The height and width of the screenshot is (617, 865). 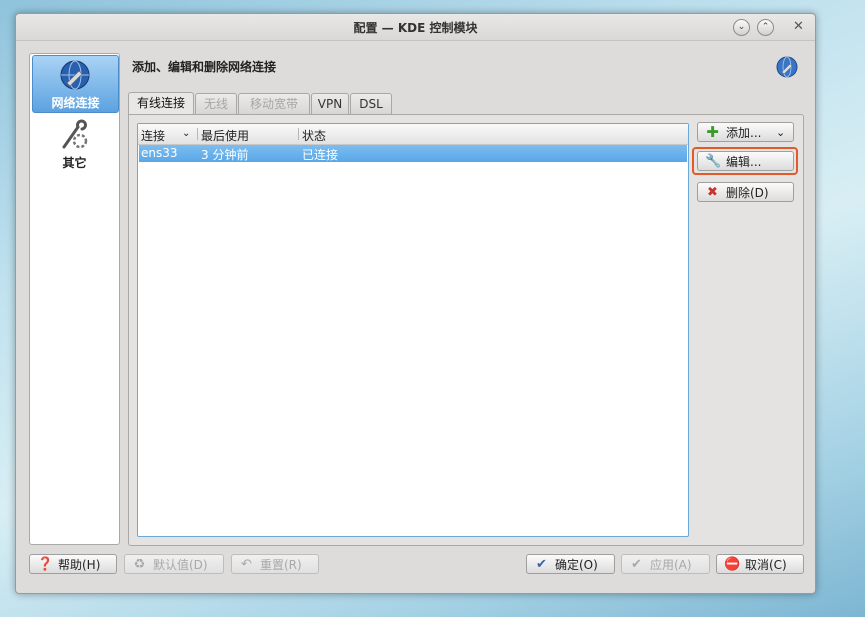 I want to click on ok-button-label: 确定(O), so click(x=576, y=565).